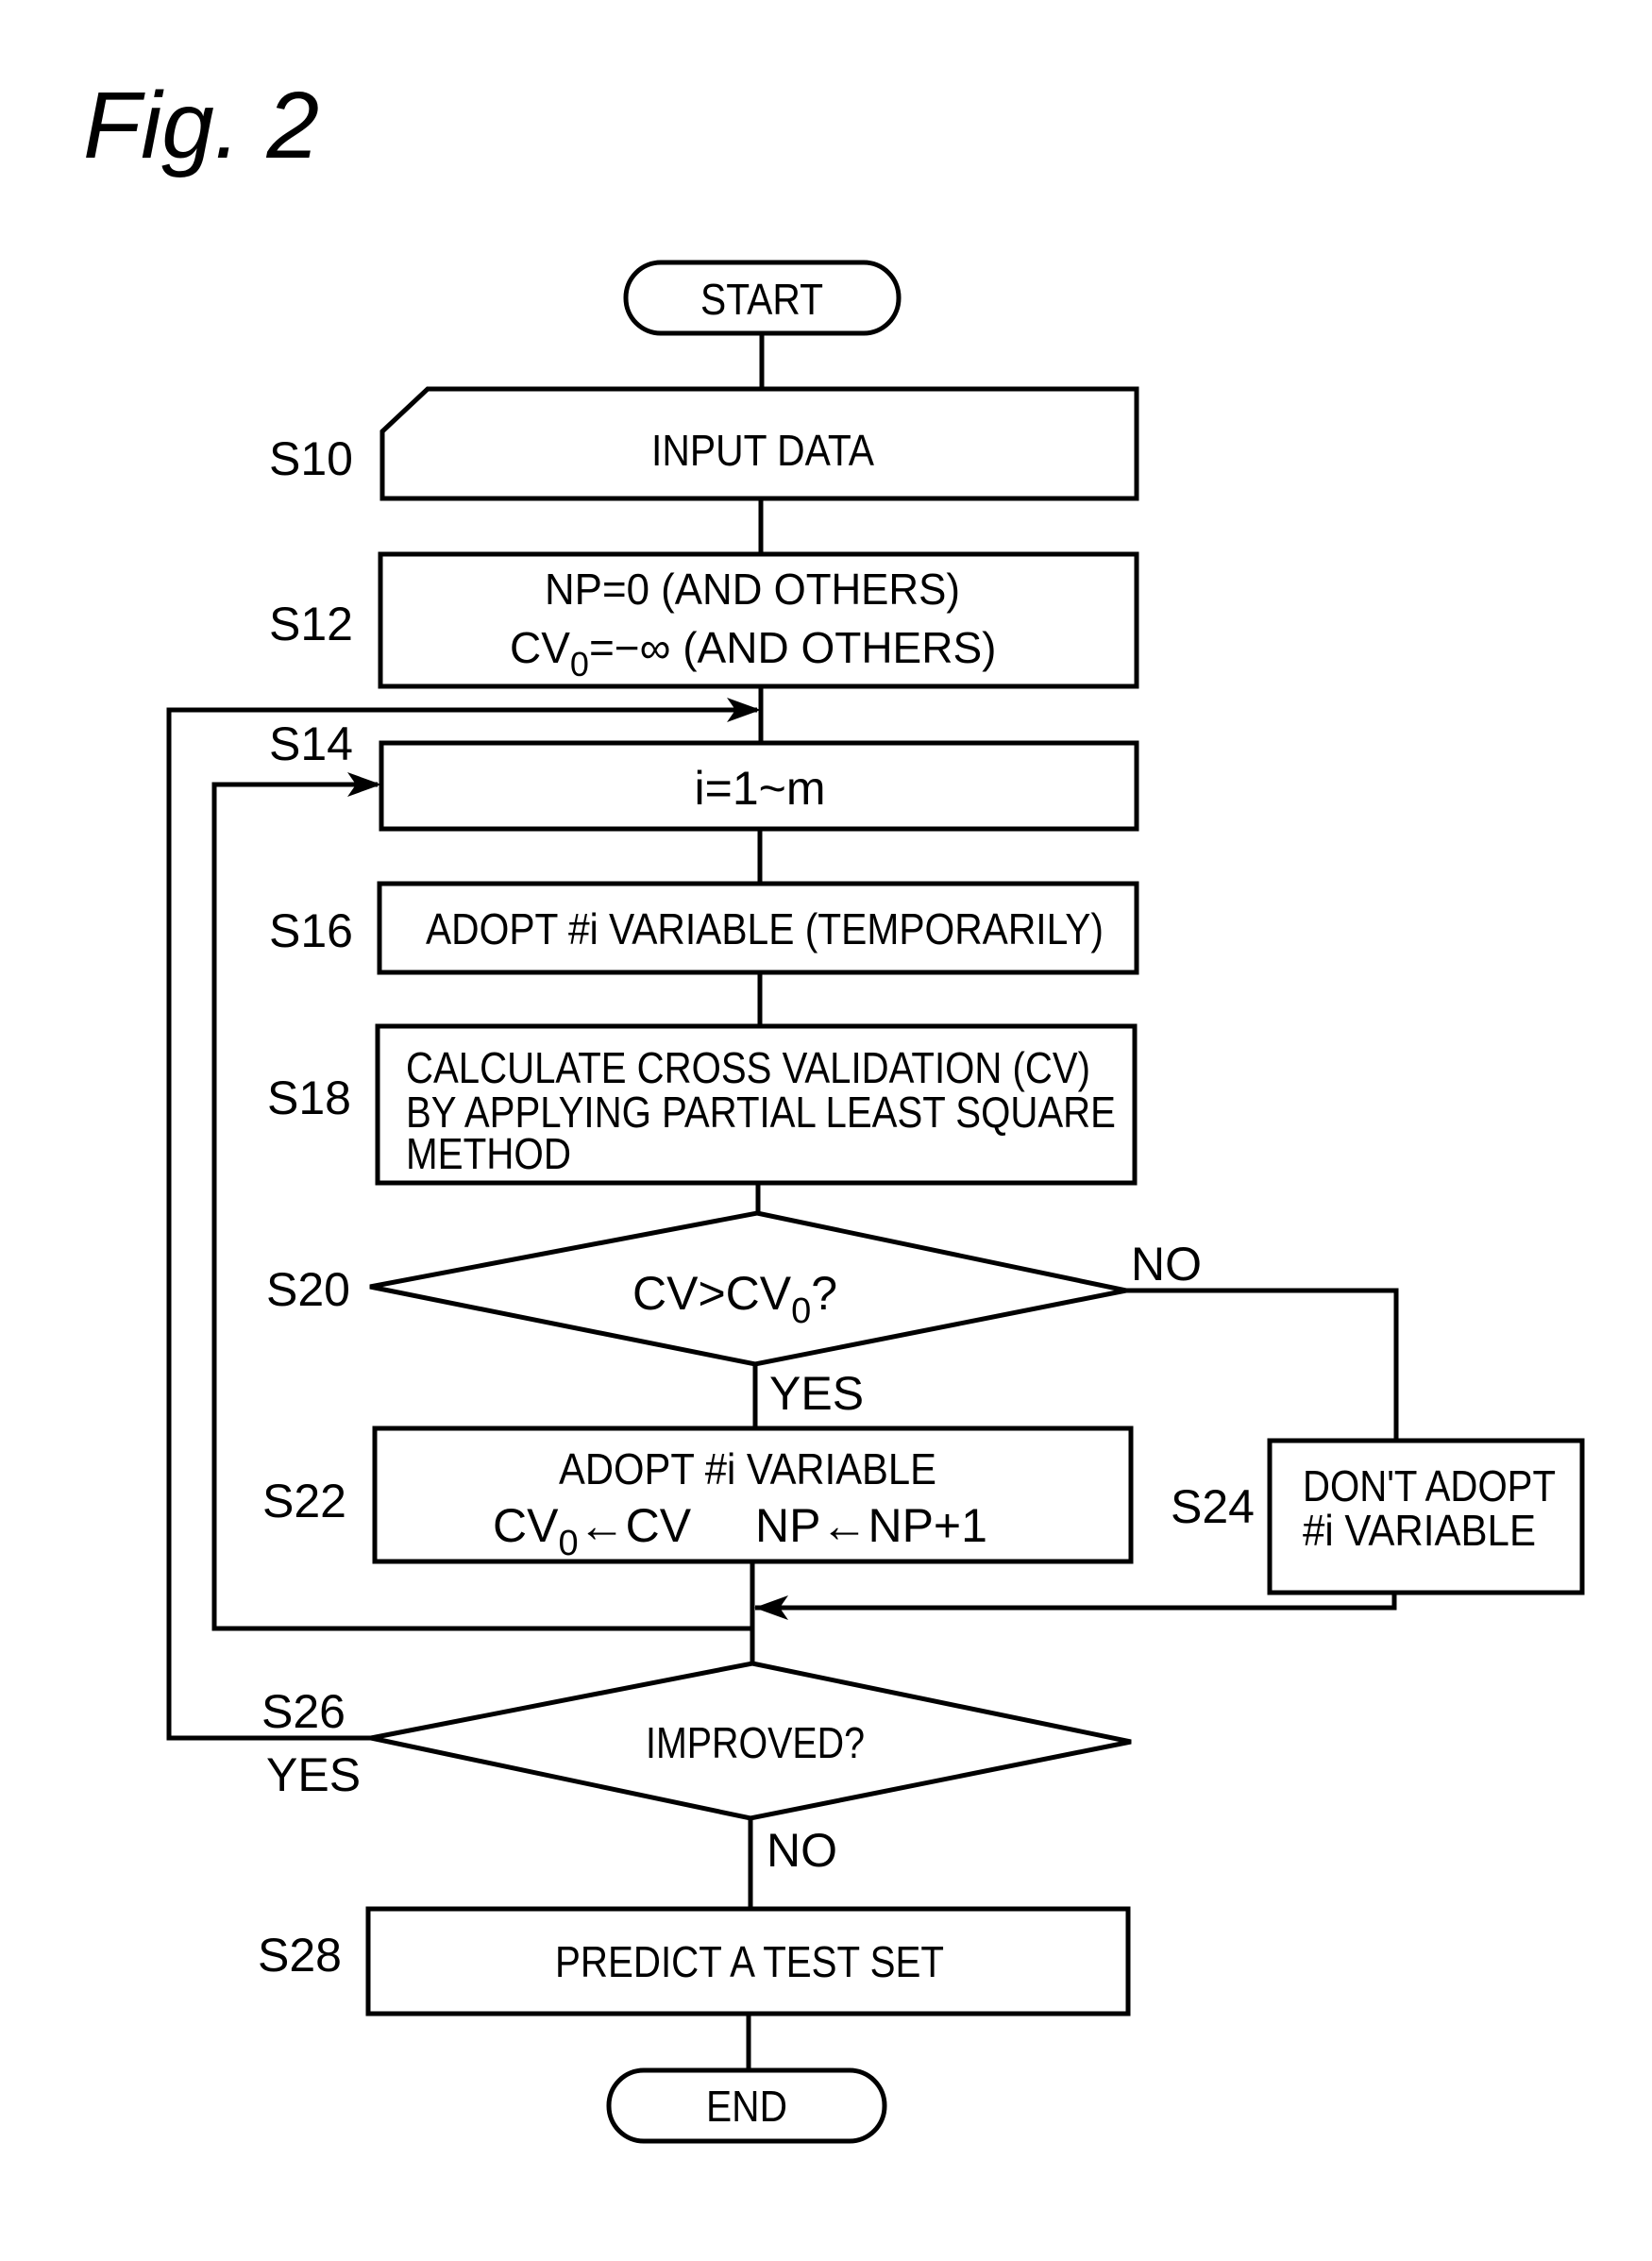  Describe the element at coordinates (748, 1068) in the screenshot. I see `calc-cv-line-1: CALCULATE CROSS VALIDATION (CV)` at that location.